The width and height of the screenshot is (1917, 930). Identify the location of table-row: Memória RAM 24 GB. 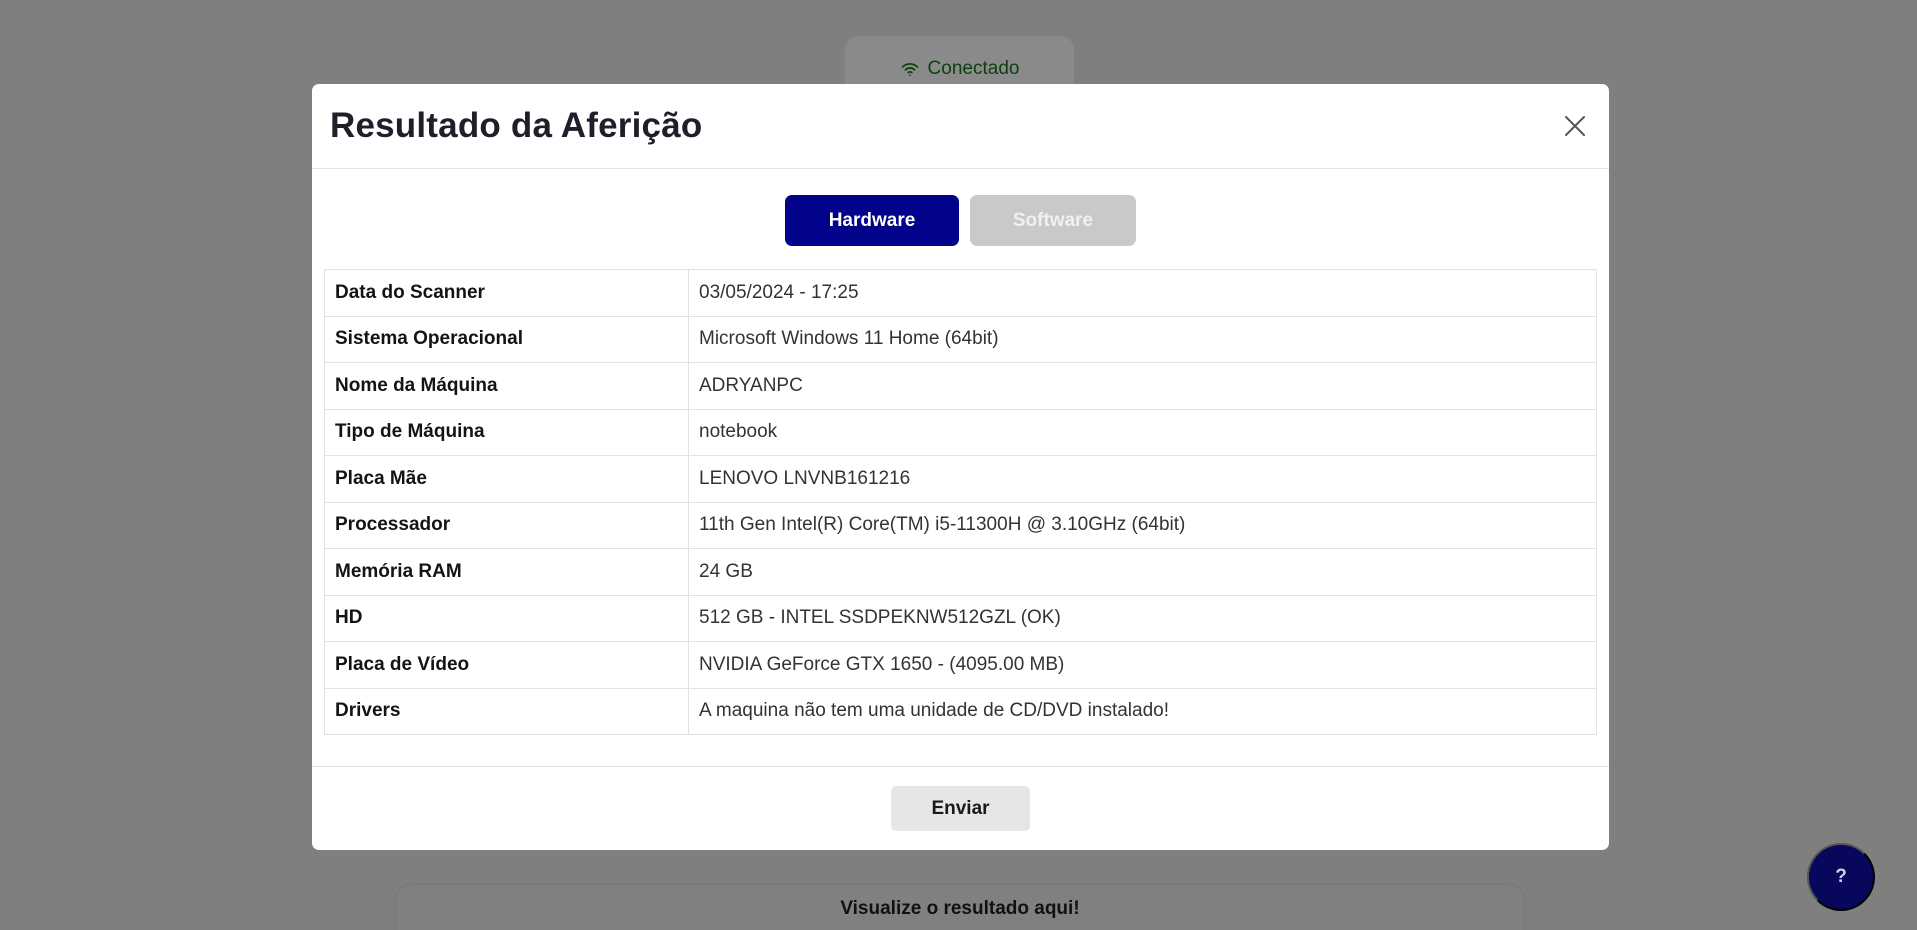
(960, 572).